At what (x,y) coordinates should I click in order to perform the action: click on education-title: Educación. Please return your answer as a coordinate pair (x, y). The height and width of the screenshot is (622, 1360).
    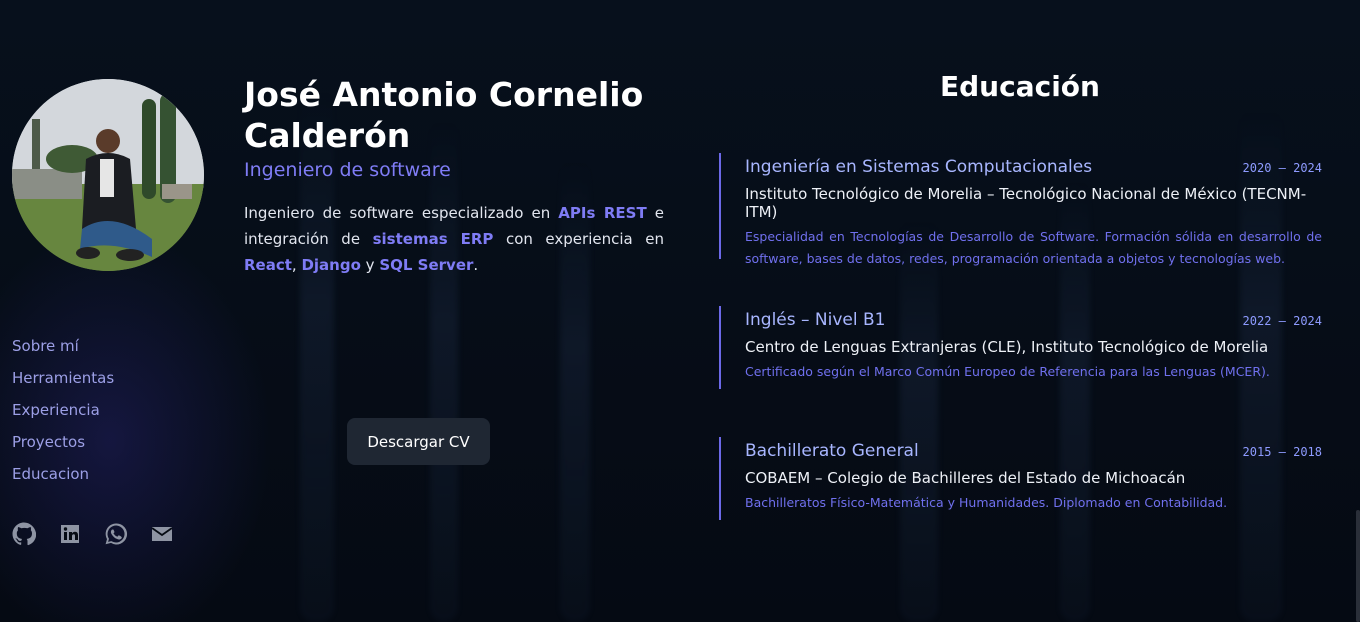
    Looking at the image, I should click on (1020, 86).